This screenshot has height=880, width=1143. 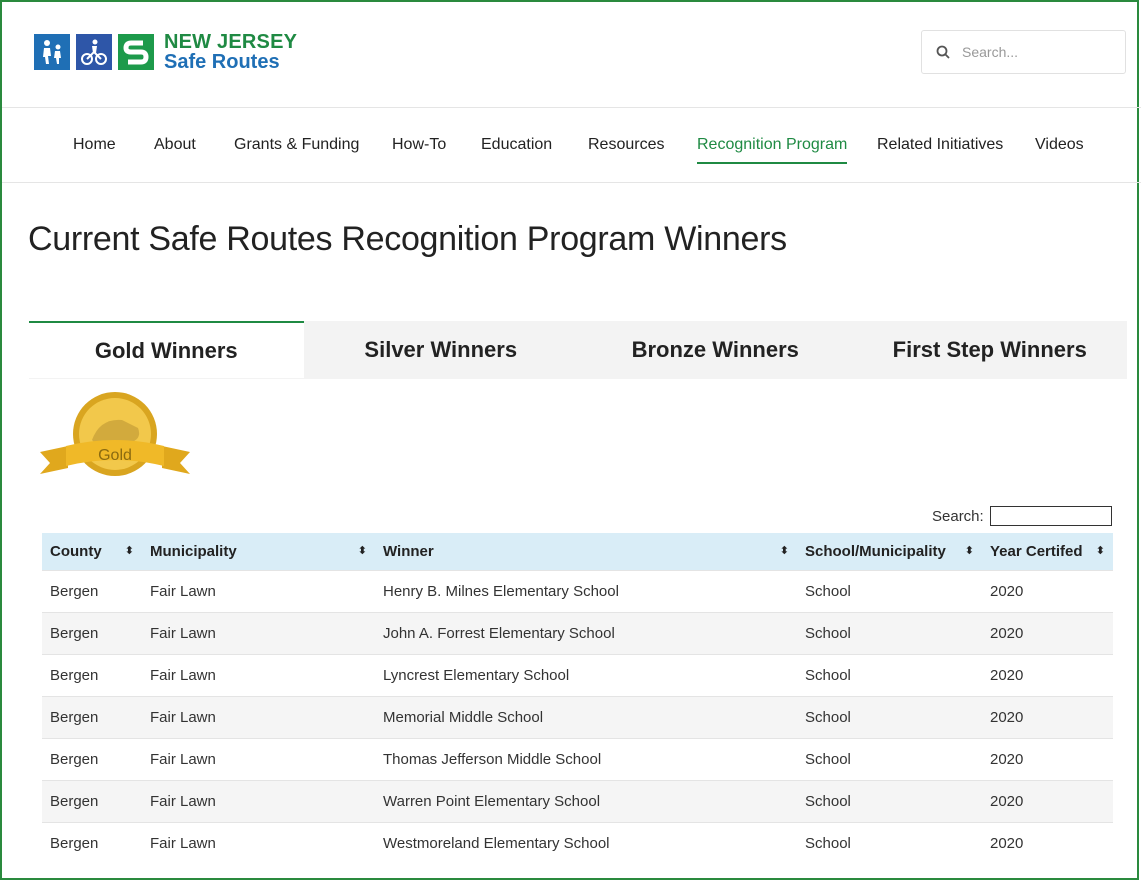 I want to click on nav-about: About, so click(x=175, y=145).